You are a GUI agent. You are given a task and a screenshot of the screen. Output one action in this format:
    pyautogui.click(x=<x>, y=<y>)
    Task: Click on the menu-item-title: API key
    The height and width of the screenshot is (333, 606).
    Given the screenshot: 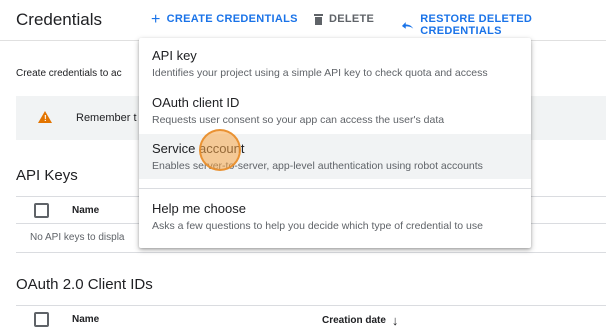 What is the action you would take?
    pyautogui.click(x=174, y=55)
    